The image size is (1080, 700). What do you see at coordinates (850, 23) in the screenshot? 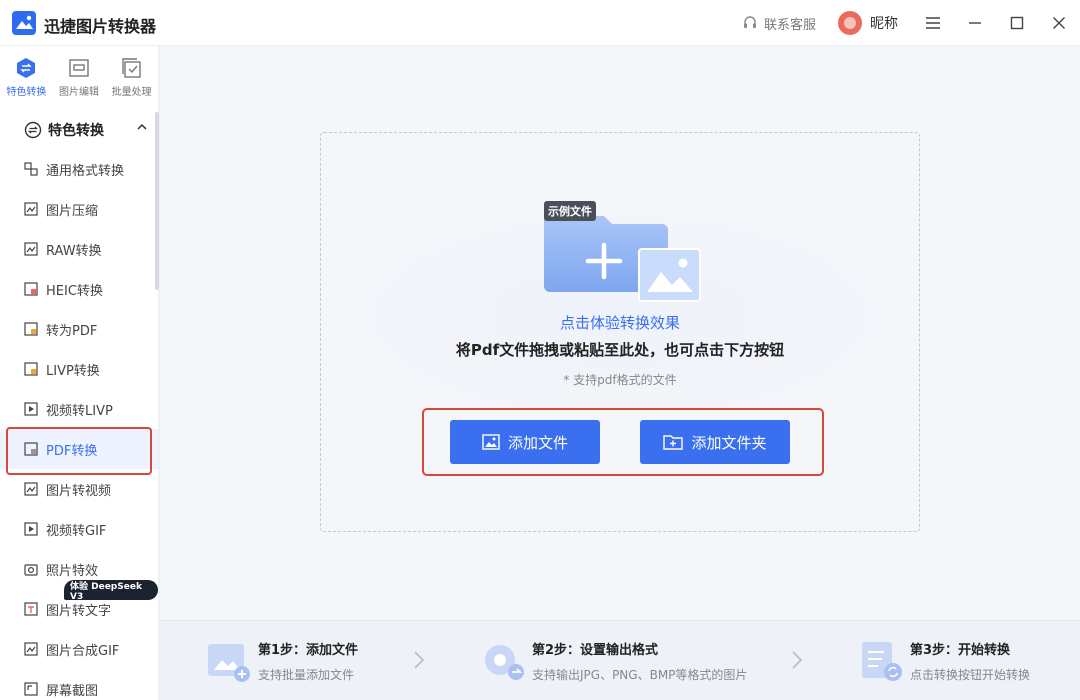
I see `avatar` at bounding box center [850, 23].